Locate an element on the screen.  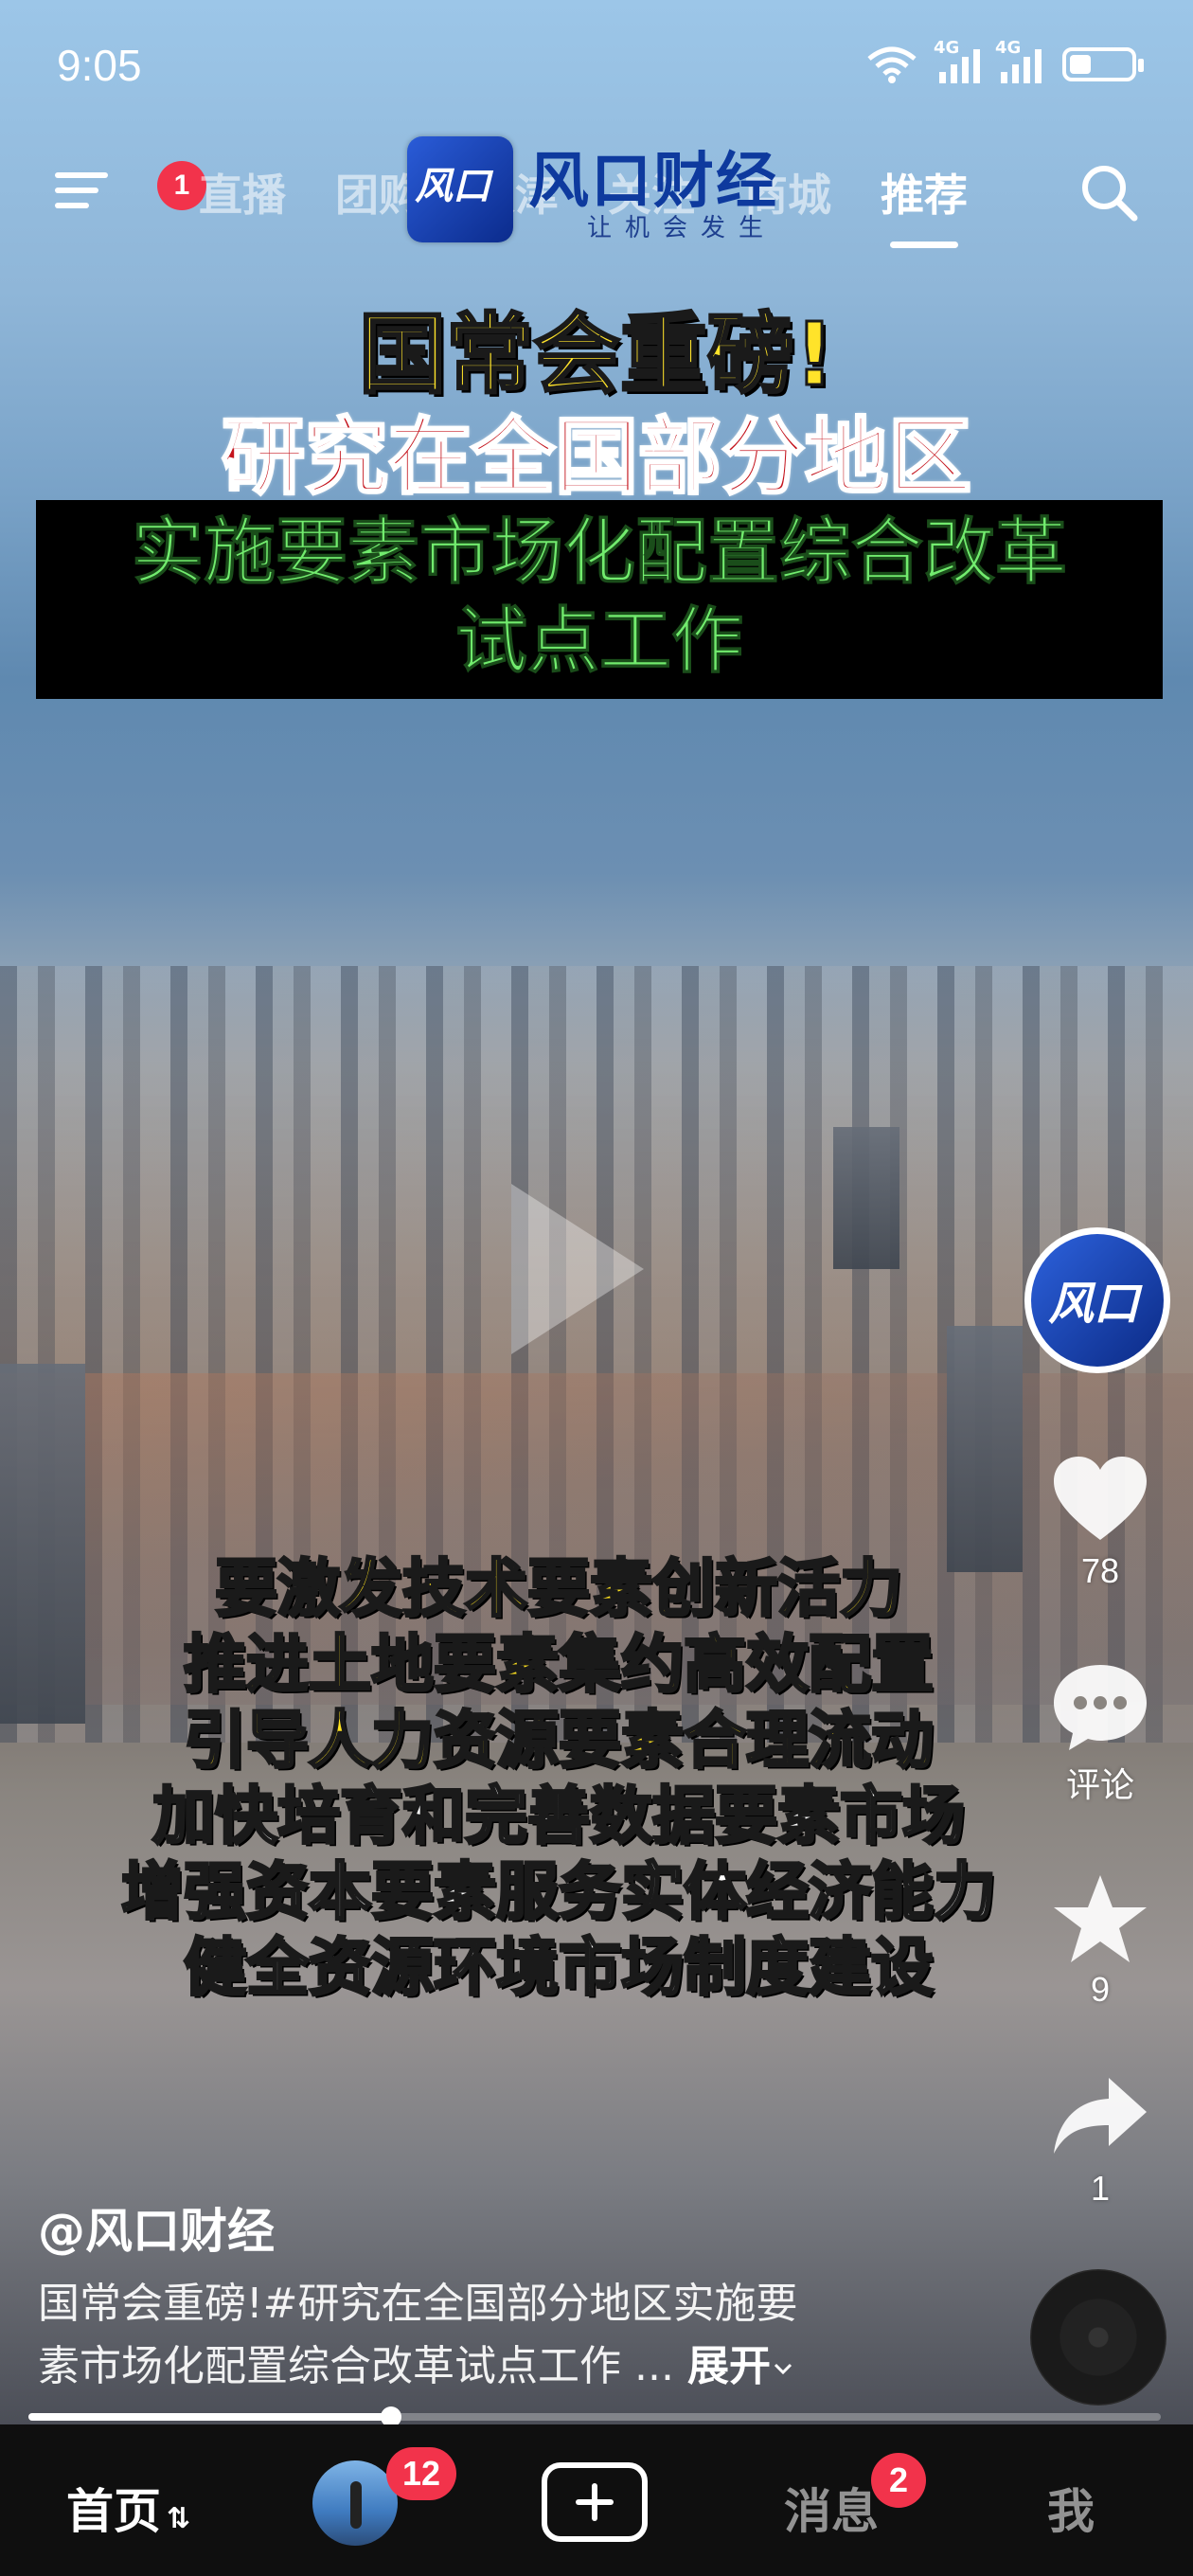
subtitle-line: 引导人力资源要素合理流动 is located at coordinates (559, 1741).